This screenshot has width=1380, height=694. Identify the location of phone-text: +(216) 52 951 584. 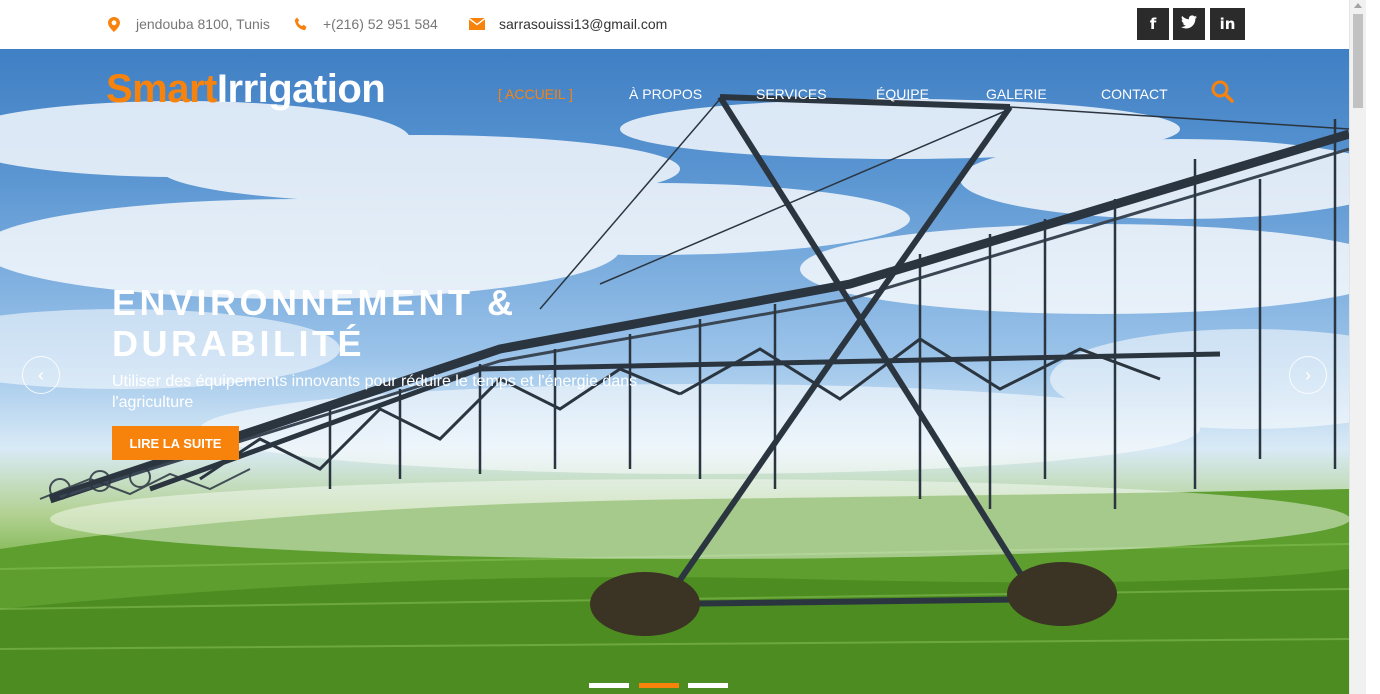
(380, 24).